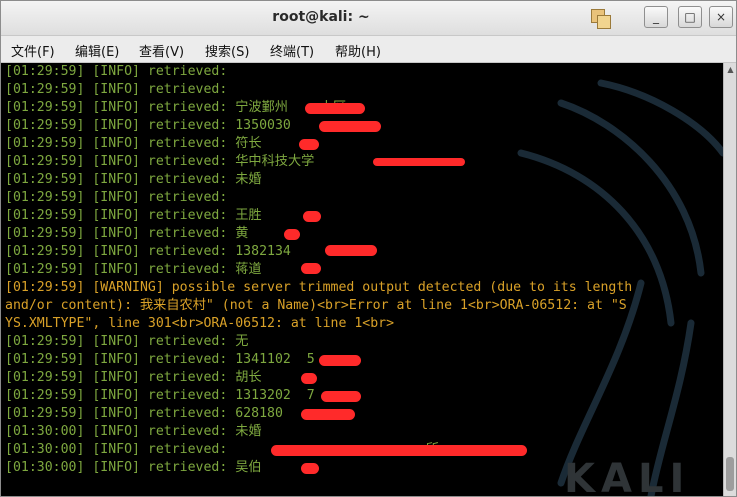 This screenshot has height=497, width=737. What do you see at coordinates (133, 431) in the screenshot?
I see `terminal-line: [01:30:00] [INFO] retrieved: 未婚` at bounding box center [133, 431].